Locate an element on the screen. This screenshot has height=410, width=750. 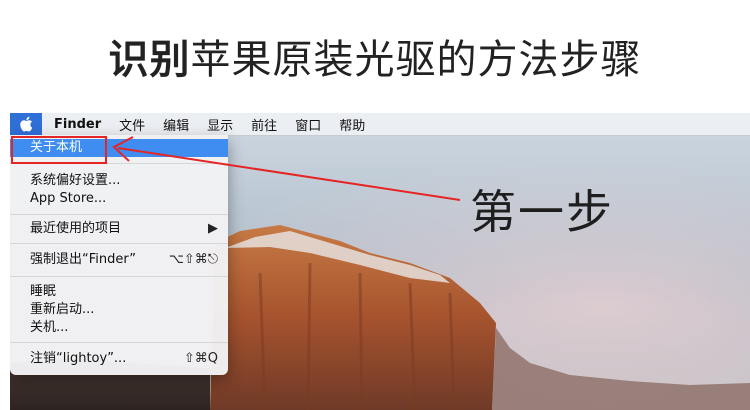
menu-item-force-quit-shortcut: ⌥⇧⌘⎋ is located at coordinates (193, 259).